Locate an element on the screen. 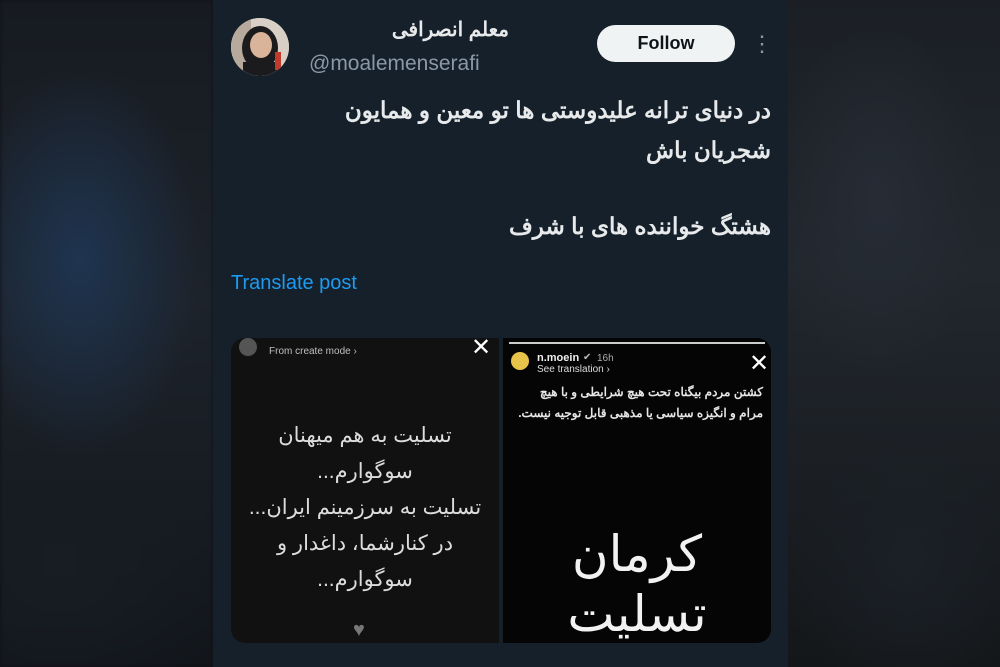 This screenshot has width=1000, height=667. post-text-line: شجریان باش is located at coordinates (708, 150).